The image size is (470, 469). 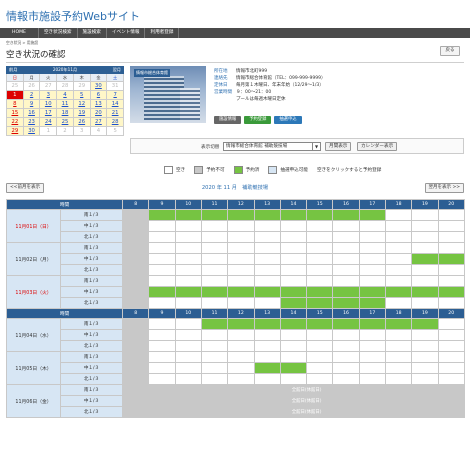 What do you see at coordinates (272, 146) in the screenshot?
I see `facility-select: 情報市総合体育館 補助競技場 ▼` at bounding box center [272, 146].